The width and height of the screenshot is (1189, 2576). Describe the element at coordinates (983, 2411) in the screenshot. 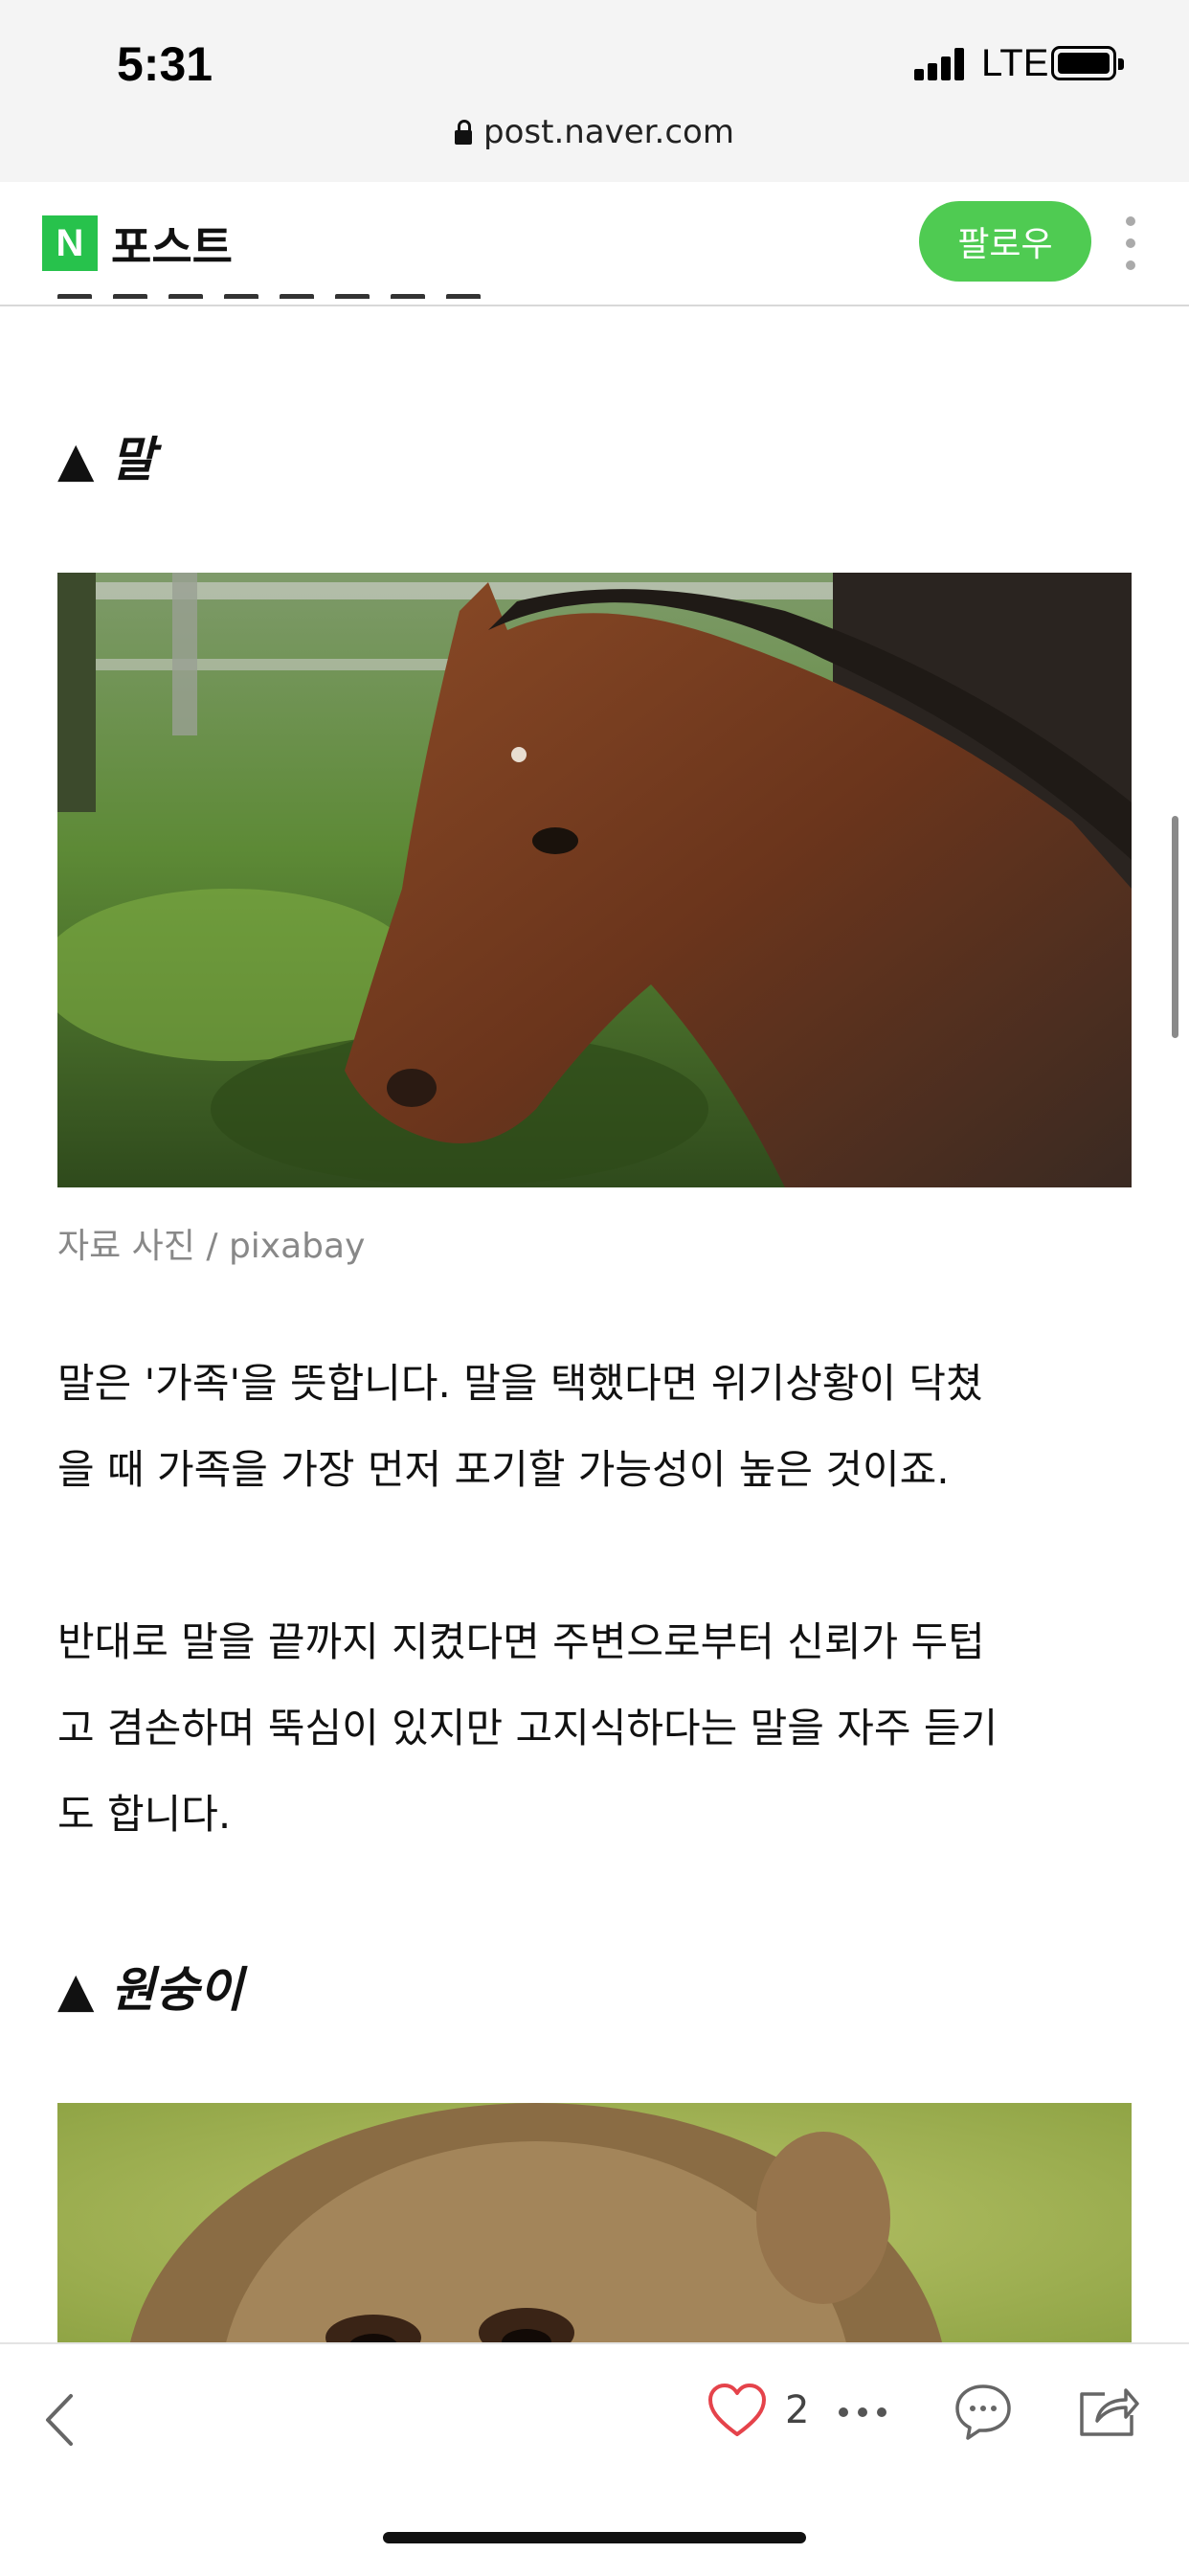

I see `comment-icon` at that location.